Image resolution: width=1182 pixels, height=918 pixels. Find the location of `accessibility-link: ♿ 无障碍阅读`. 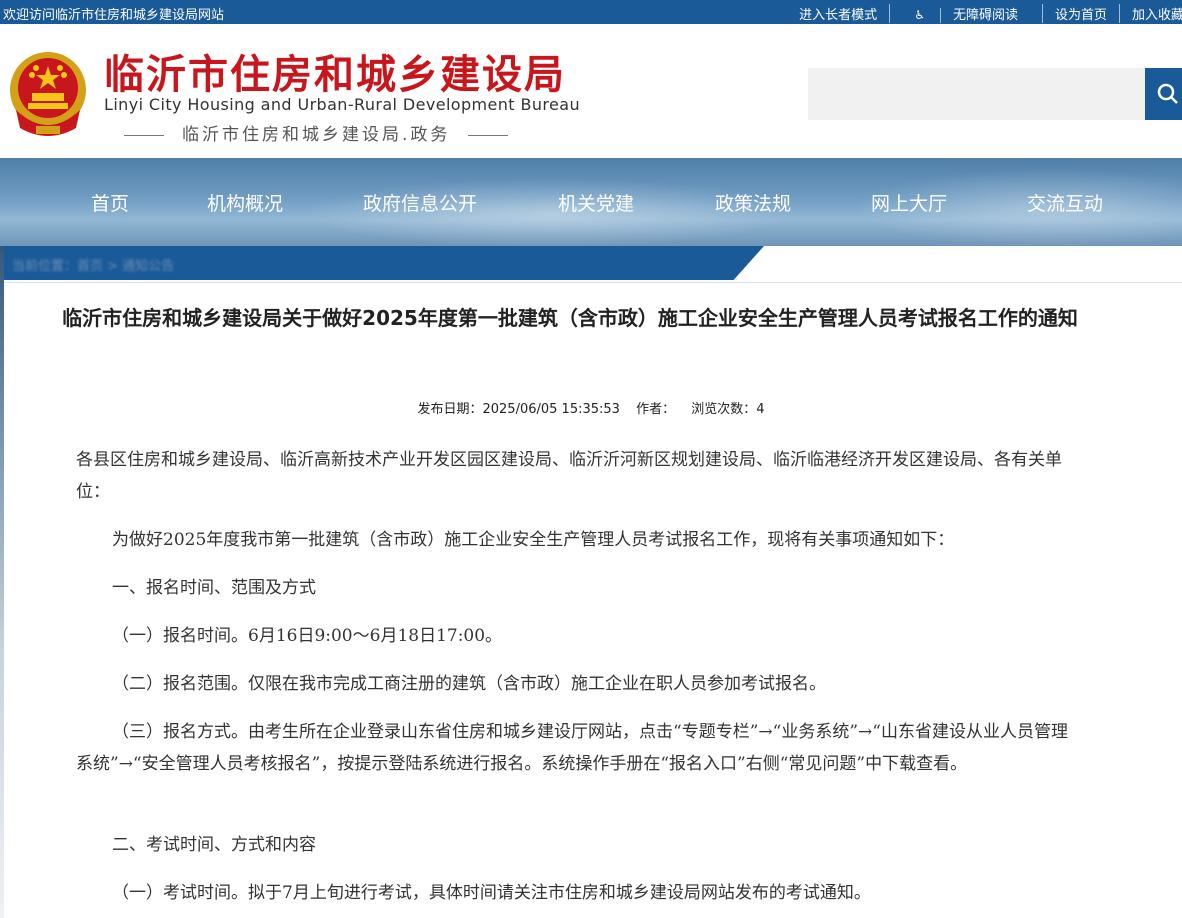

accessibility-link: ♿ 无障碍阅读 is located at coordinates (965, 13).